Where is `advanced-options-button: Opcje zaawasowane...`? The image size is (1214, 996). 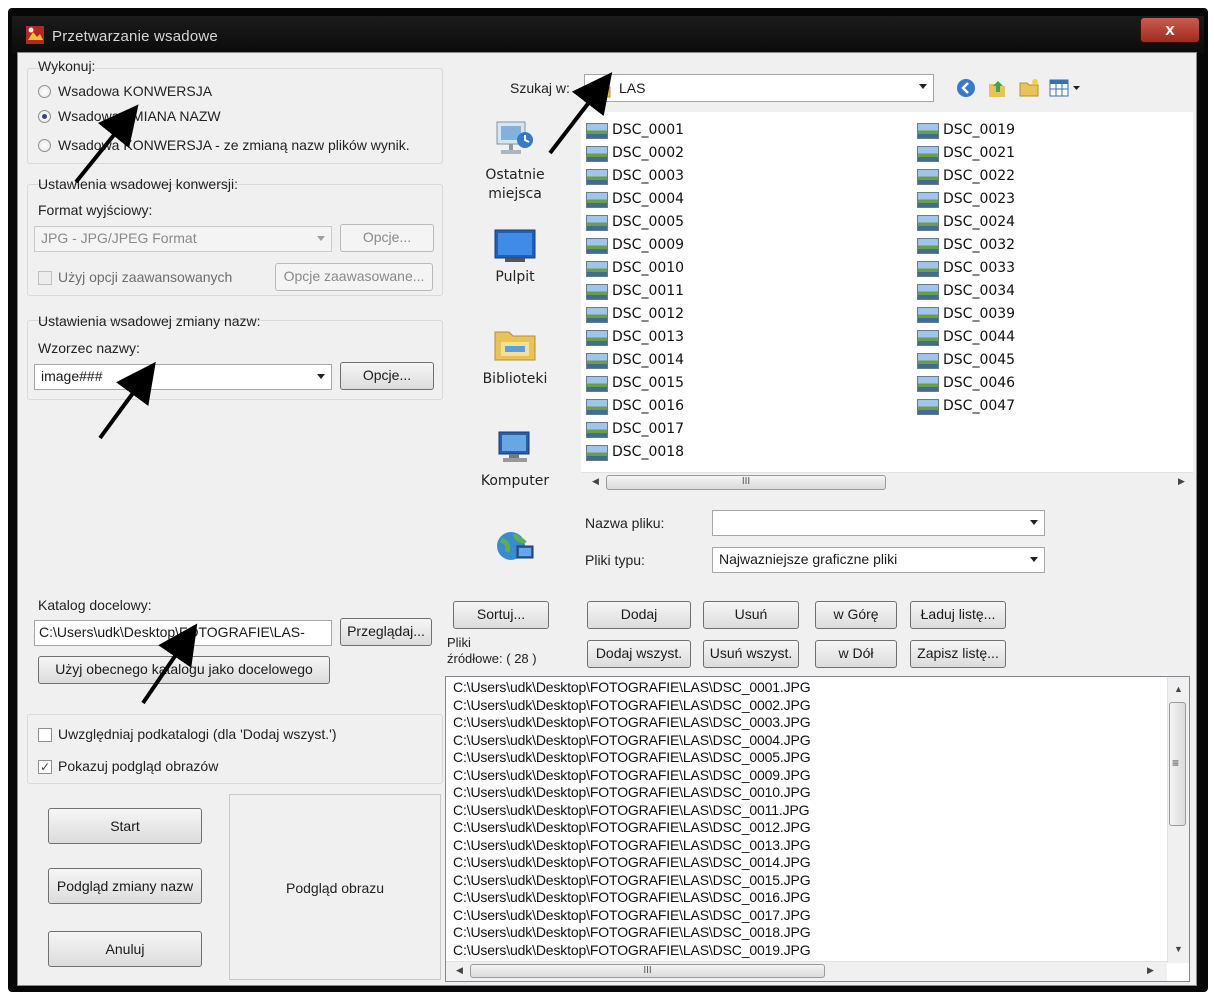
advanced-options-button: Opcje zaawasowane... is located at coordinates (354, 277).